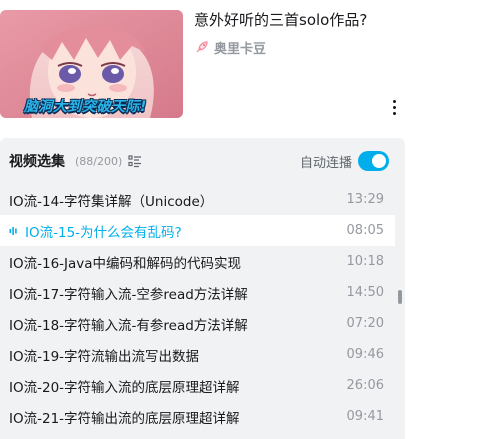 This screenshot has width=481, height=439. Describe the element at coordinates (365, 323) in the screenshot. I see `episode-duration: 07:20` at that location.